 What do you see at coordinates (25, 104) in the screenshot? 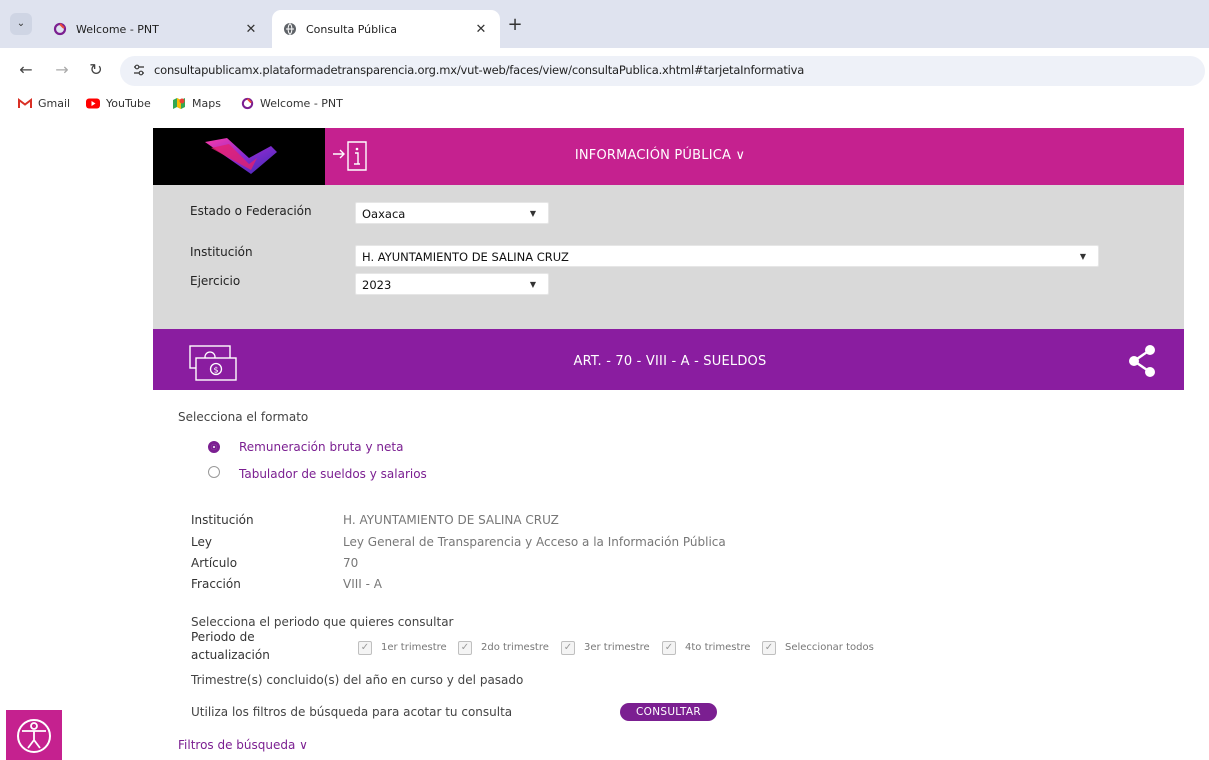
I see `gmail-icon` at bounding box center [25, 104].